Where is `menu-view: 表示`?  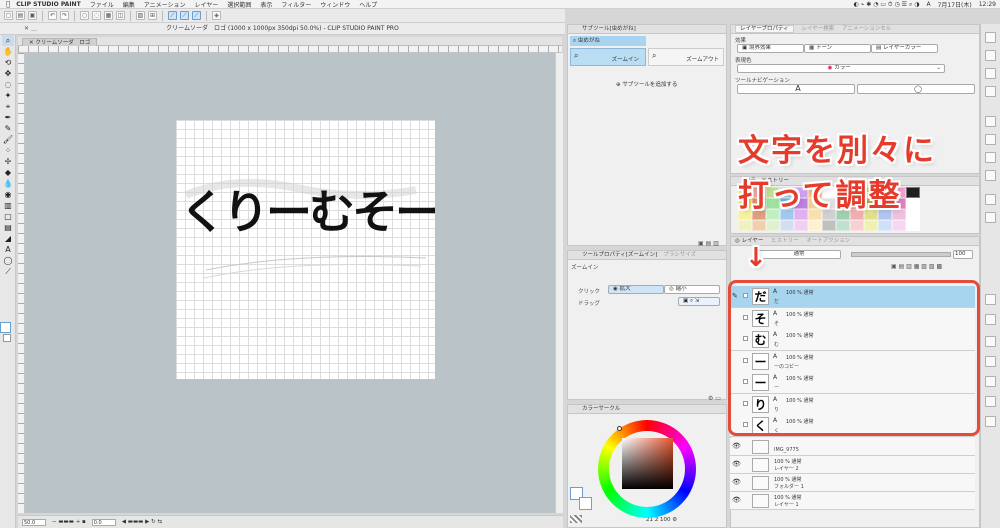
menu-view: 表示 is located at coordinates (266, 4).